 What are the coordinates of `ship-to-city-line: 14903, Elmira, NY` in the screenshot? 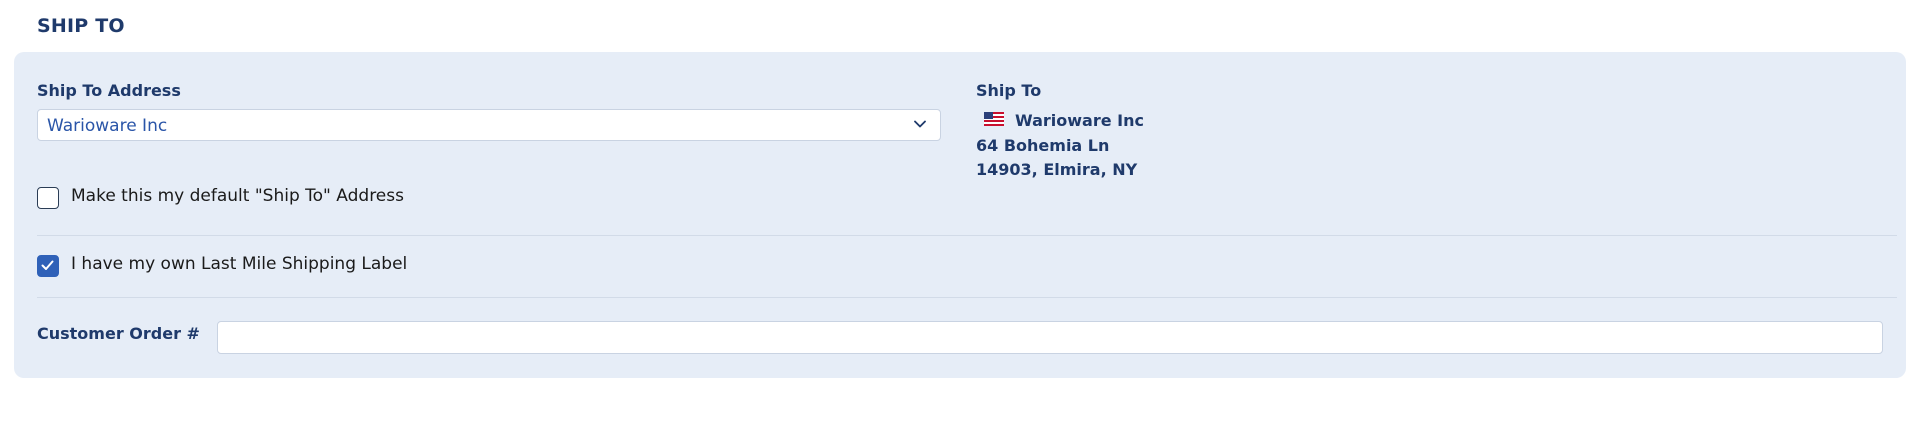 It's located at (1057, 169).